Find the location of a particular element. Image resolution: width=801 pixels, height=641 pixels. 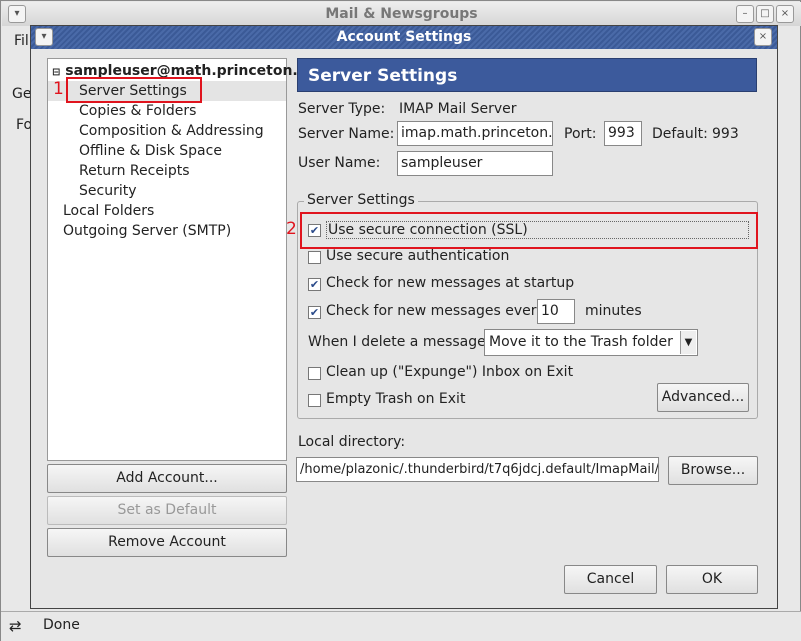

empty-trash-label: Empty Trash on Exit is located at coordinates (395, 399).